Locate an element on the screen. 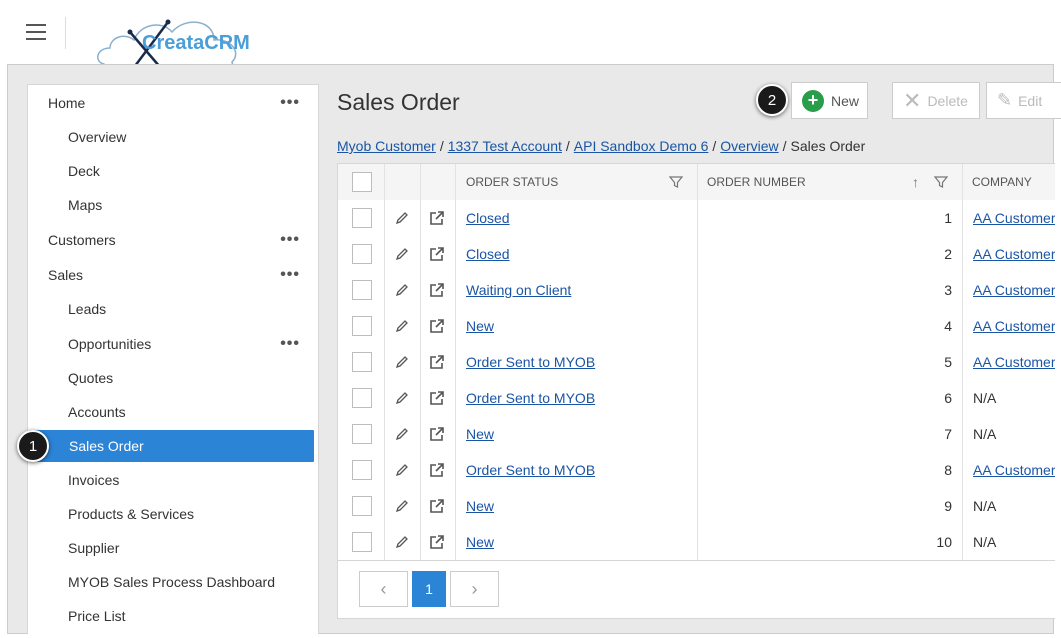 Image resolution: width=1061 pixels, height=638 pixels. prev-page-button: ‹ is located at coordinates (383, 589).